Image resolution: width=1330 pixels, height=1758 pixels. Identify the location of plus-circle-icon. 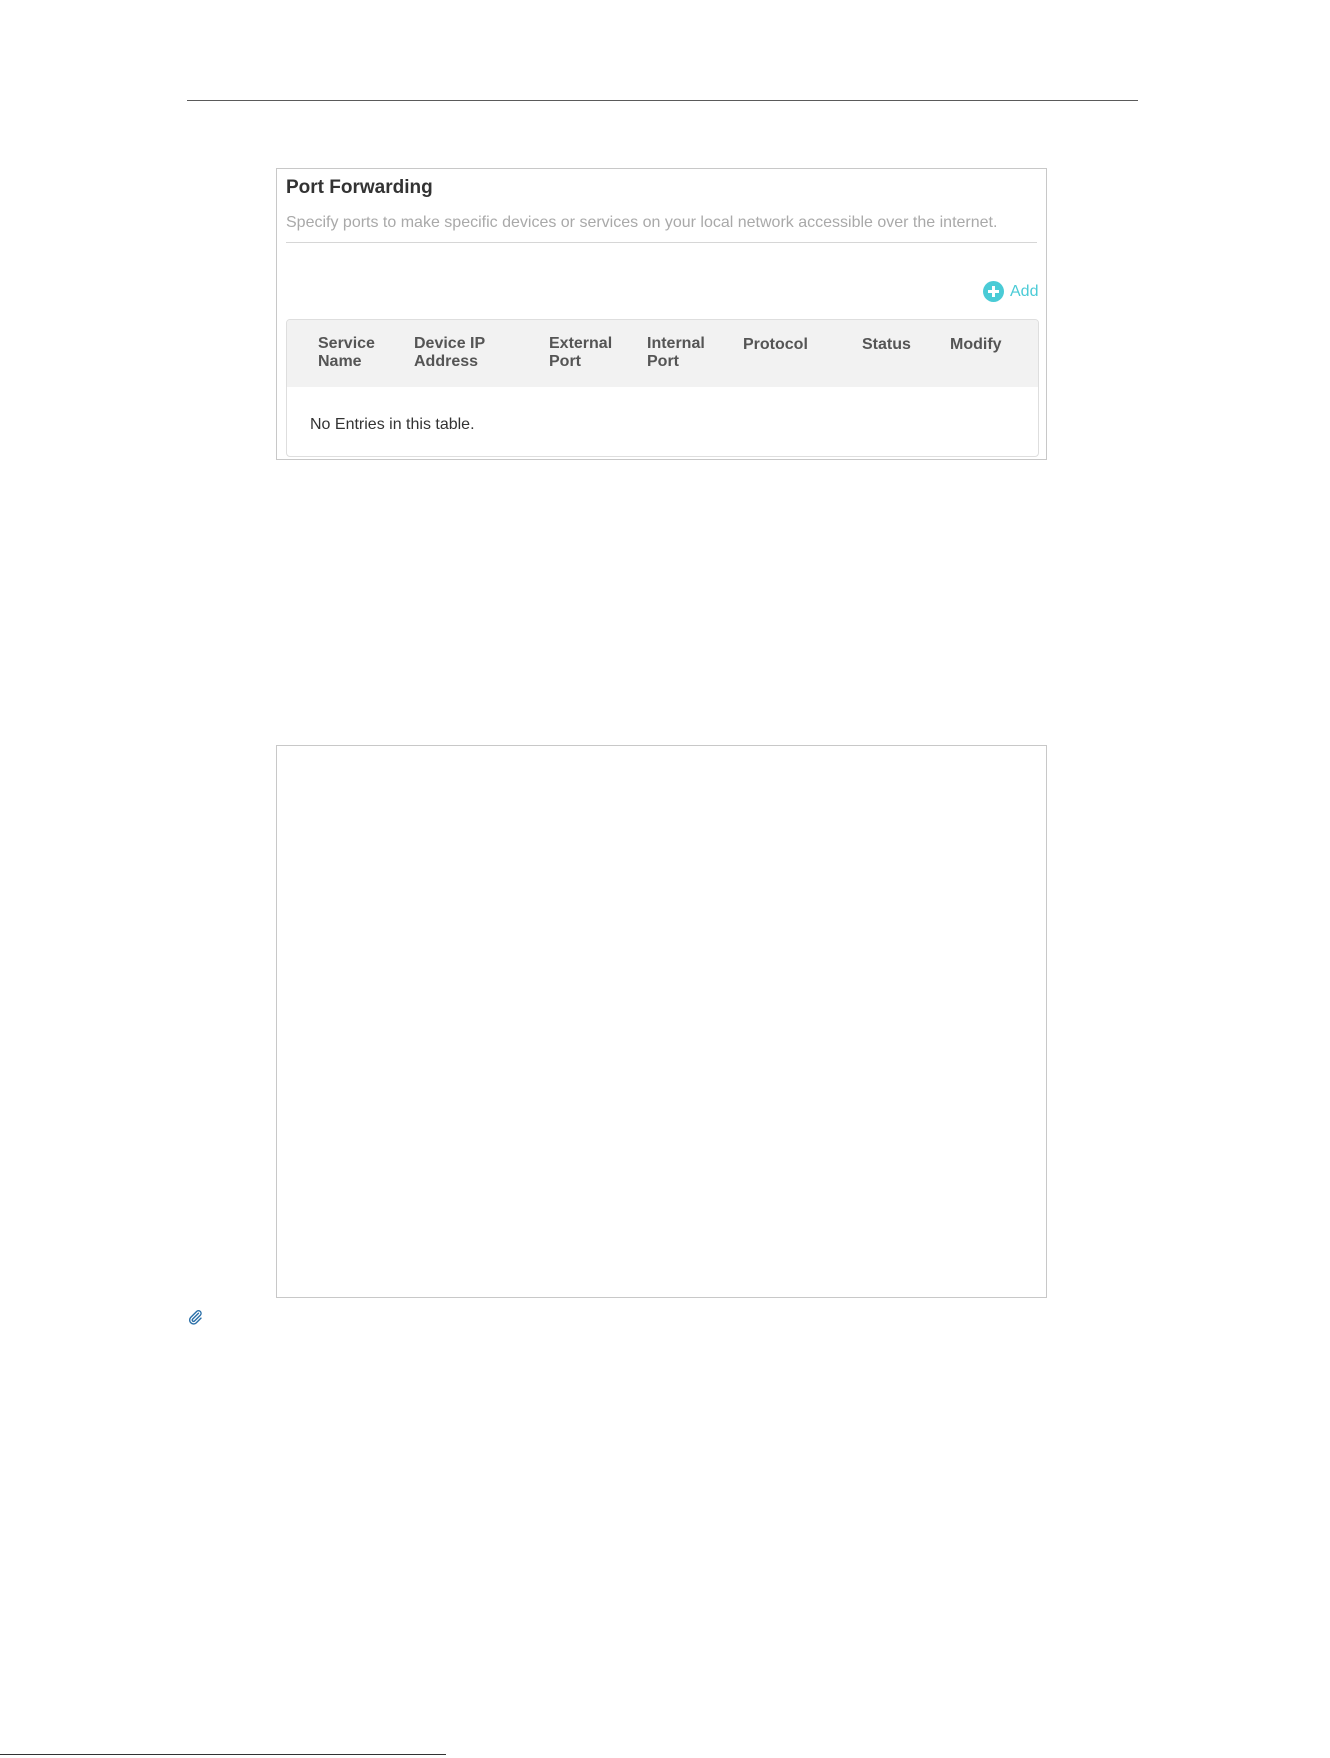
(993, 291).